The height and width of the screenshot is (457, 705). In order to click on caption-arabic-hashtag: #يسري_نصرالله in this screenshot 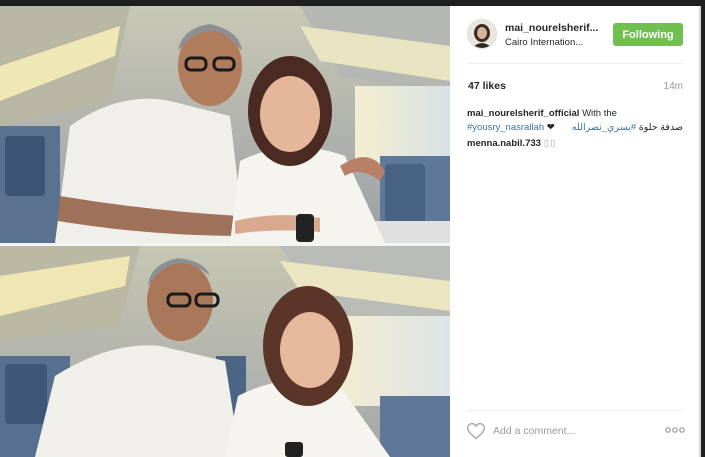, I will do `click(604, 127)`.